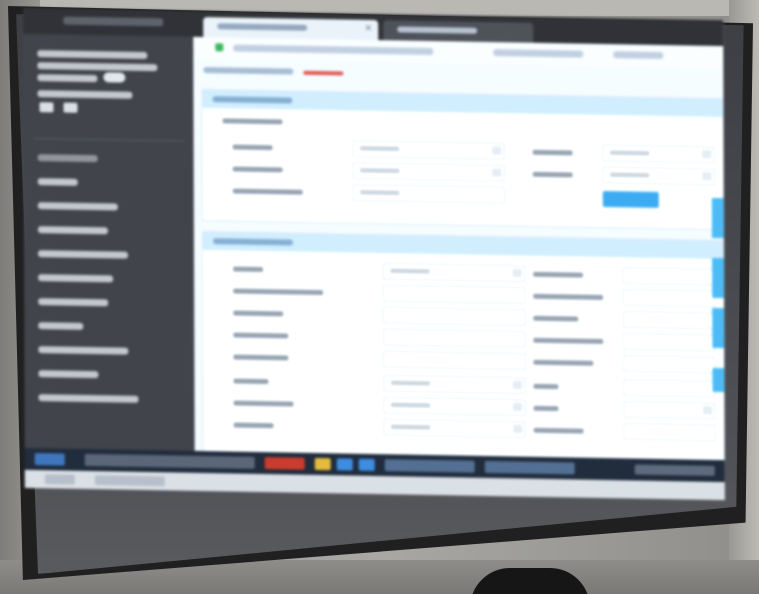 The height and width of the screenshot is (594, 759). What do you see at coordinates (46, 107) in the screenshot?
I see `user-icon` at bounding box center [46, 107].